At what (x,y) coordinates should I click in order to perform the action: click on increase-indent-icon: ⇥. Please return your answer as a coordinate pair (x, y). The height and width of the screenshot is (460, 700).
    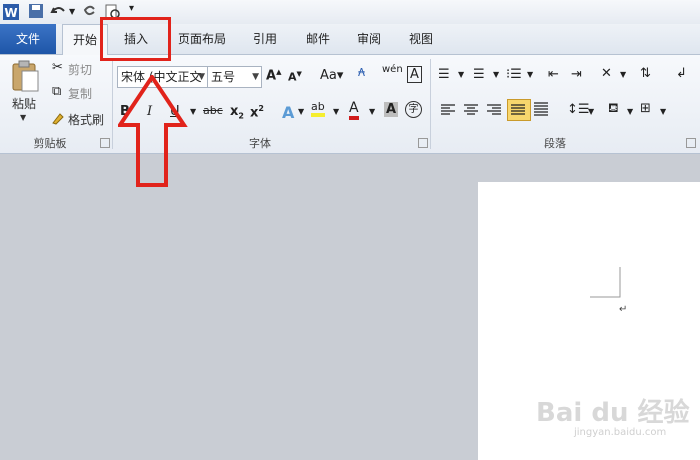
    Looking at the image, I should click on (576, 74).